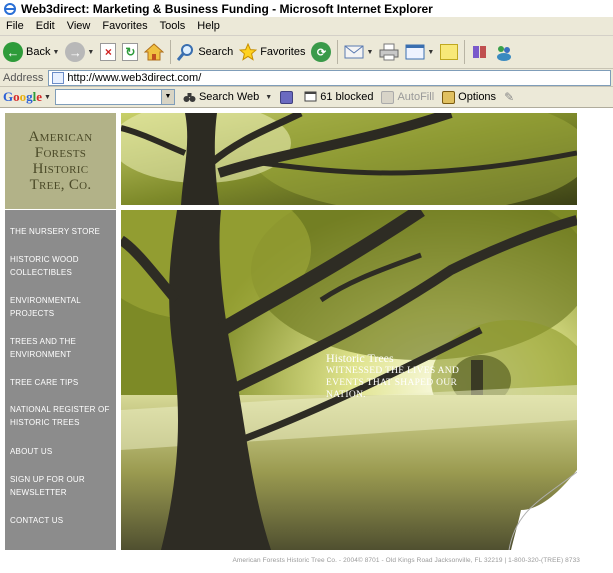 The image size is (613, 573). I want to click on search-history-dropdown: ▼, so click(167, 97).